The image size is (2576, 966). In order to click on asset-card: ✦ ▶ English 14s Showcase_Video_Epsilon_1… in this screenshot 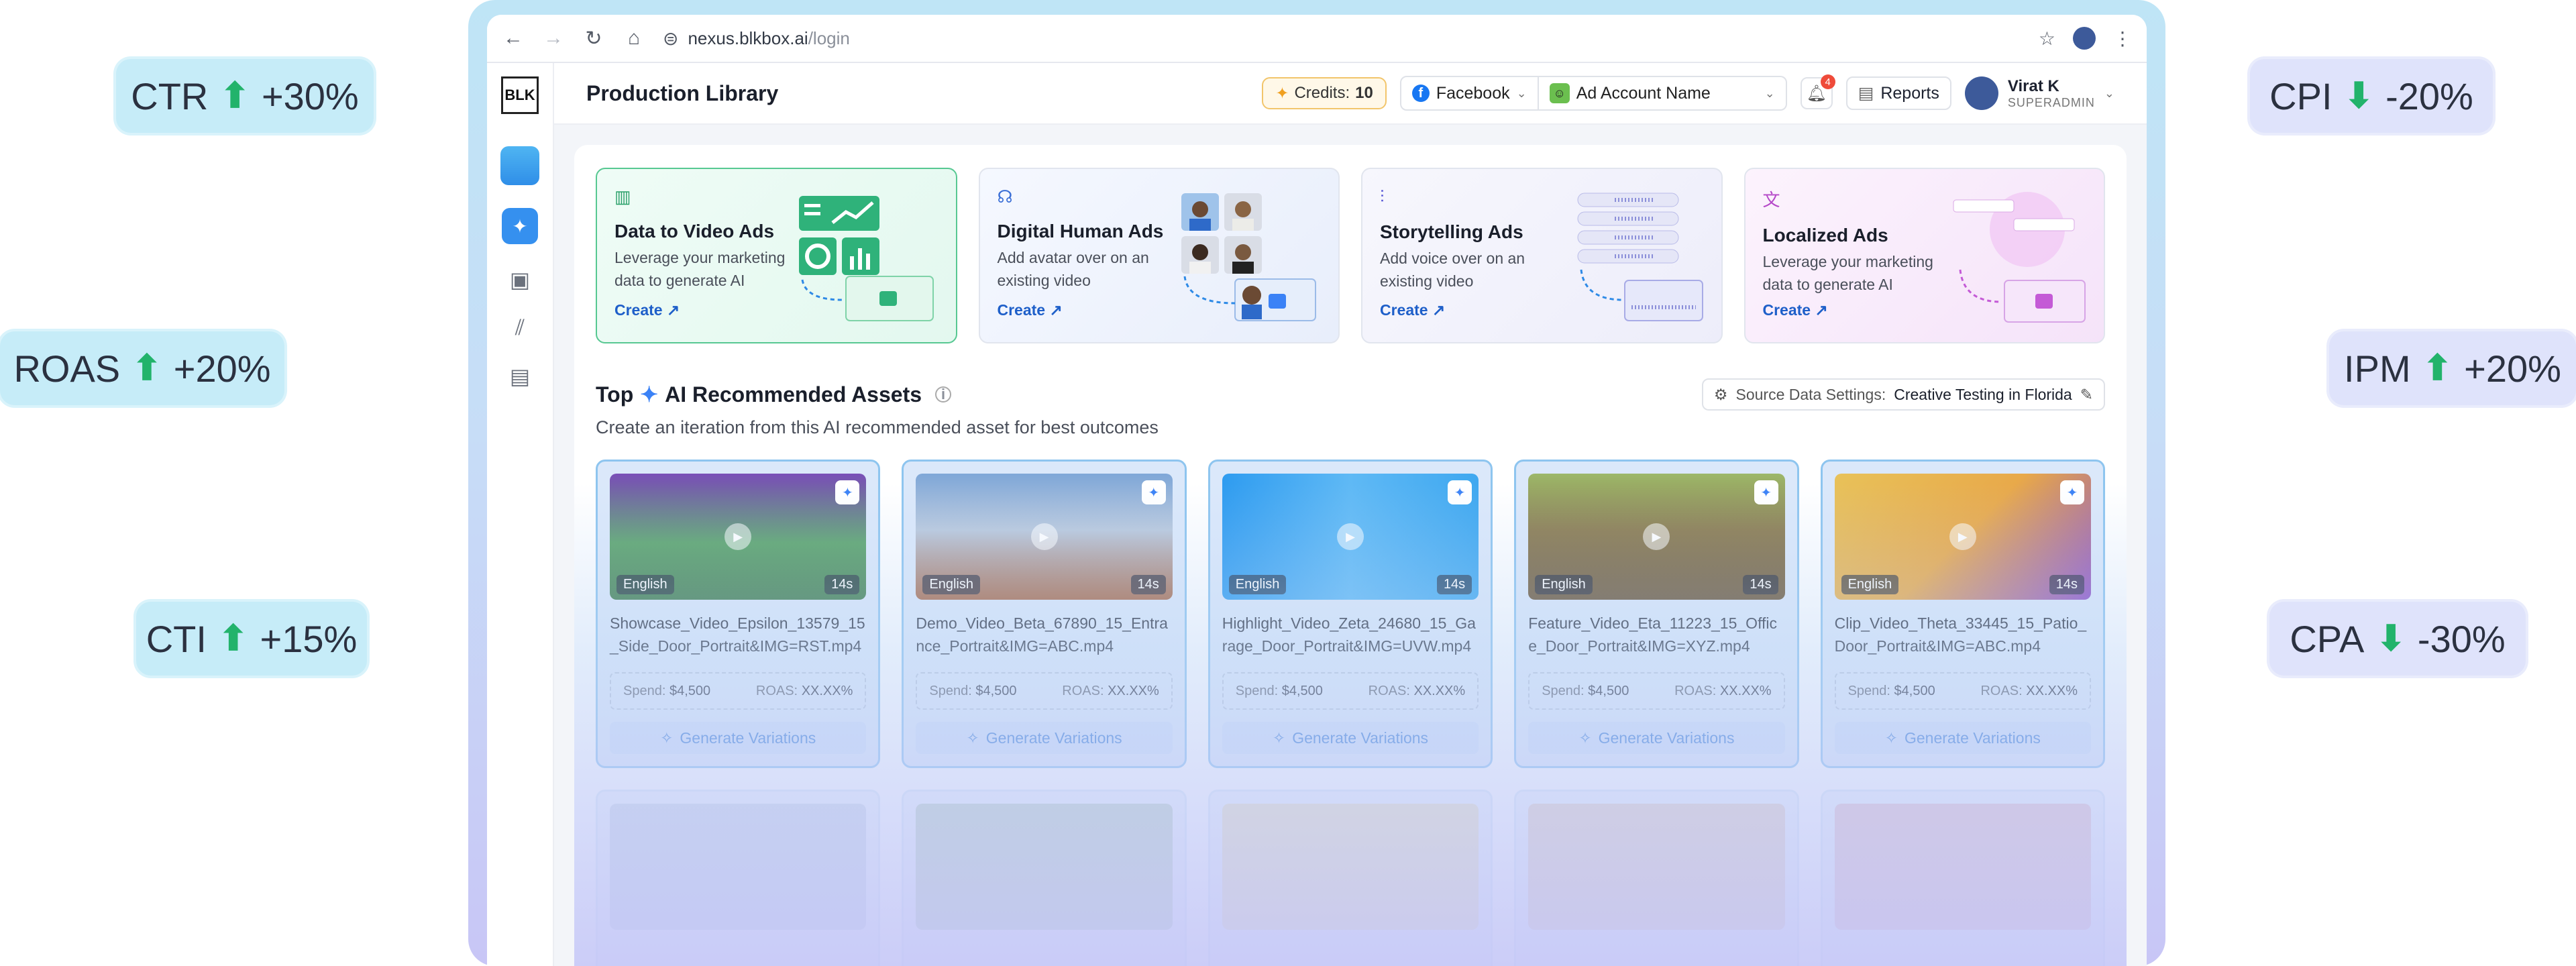, I will do `click(738, 614)`.